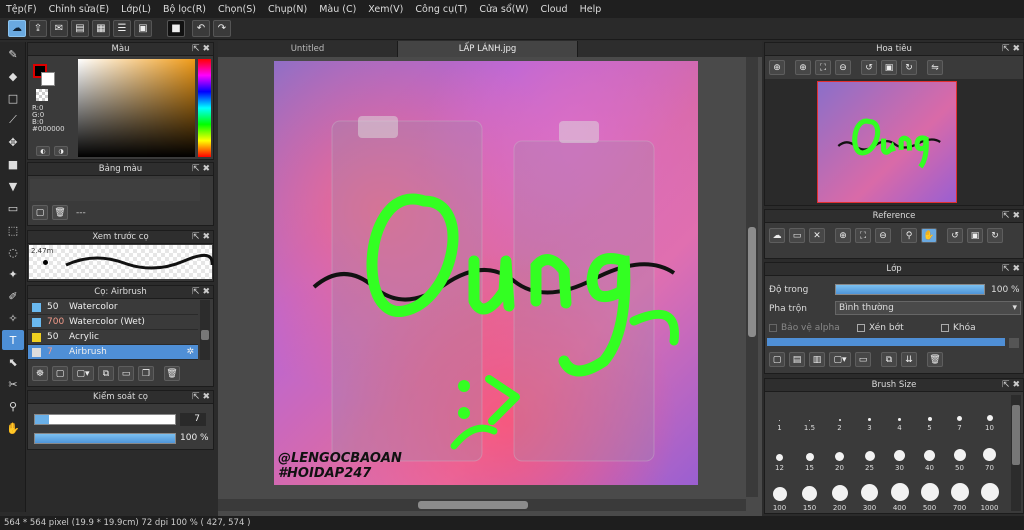 The image size is (1024, 530). I want to click on brush-size-option: 700, so click(959, 492).